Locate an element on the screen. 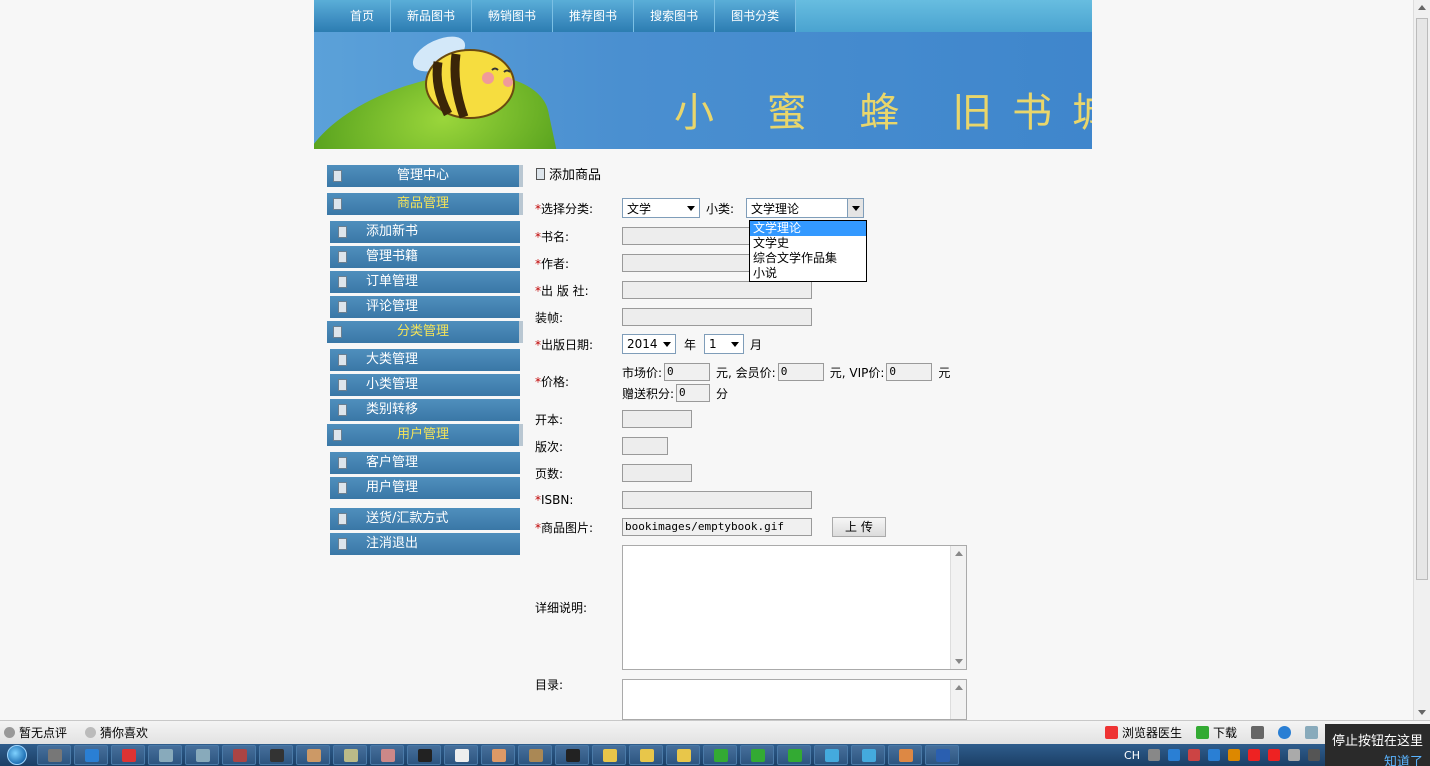 This screenshot has width=1430, height=766. sidebar-head-admin: 管理中心 is located at coordinates (425, 176).